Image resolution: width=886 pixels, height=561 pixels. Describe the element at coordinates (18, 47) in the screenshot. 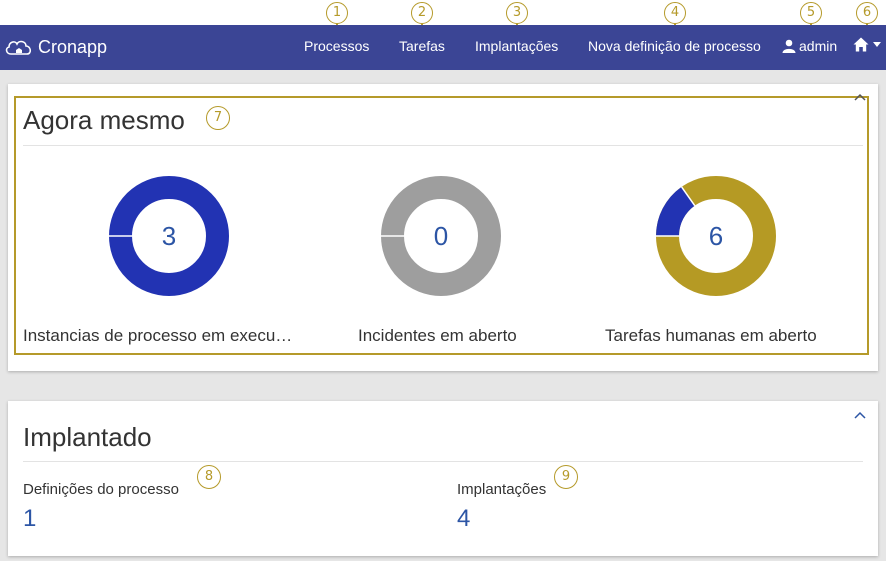

I see `cloud-icon` at that location.